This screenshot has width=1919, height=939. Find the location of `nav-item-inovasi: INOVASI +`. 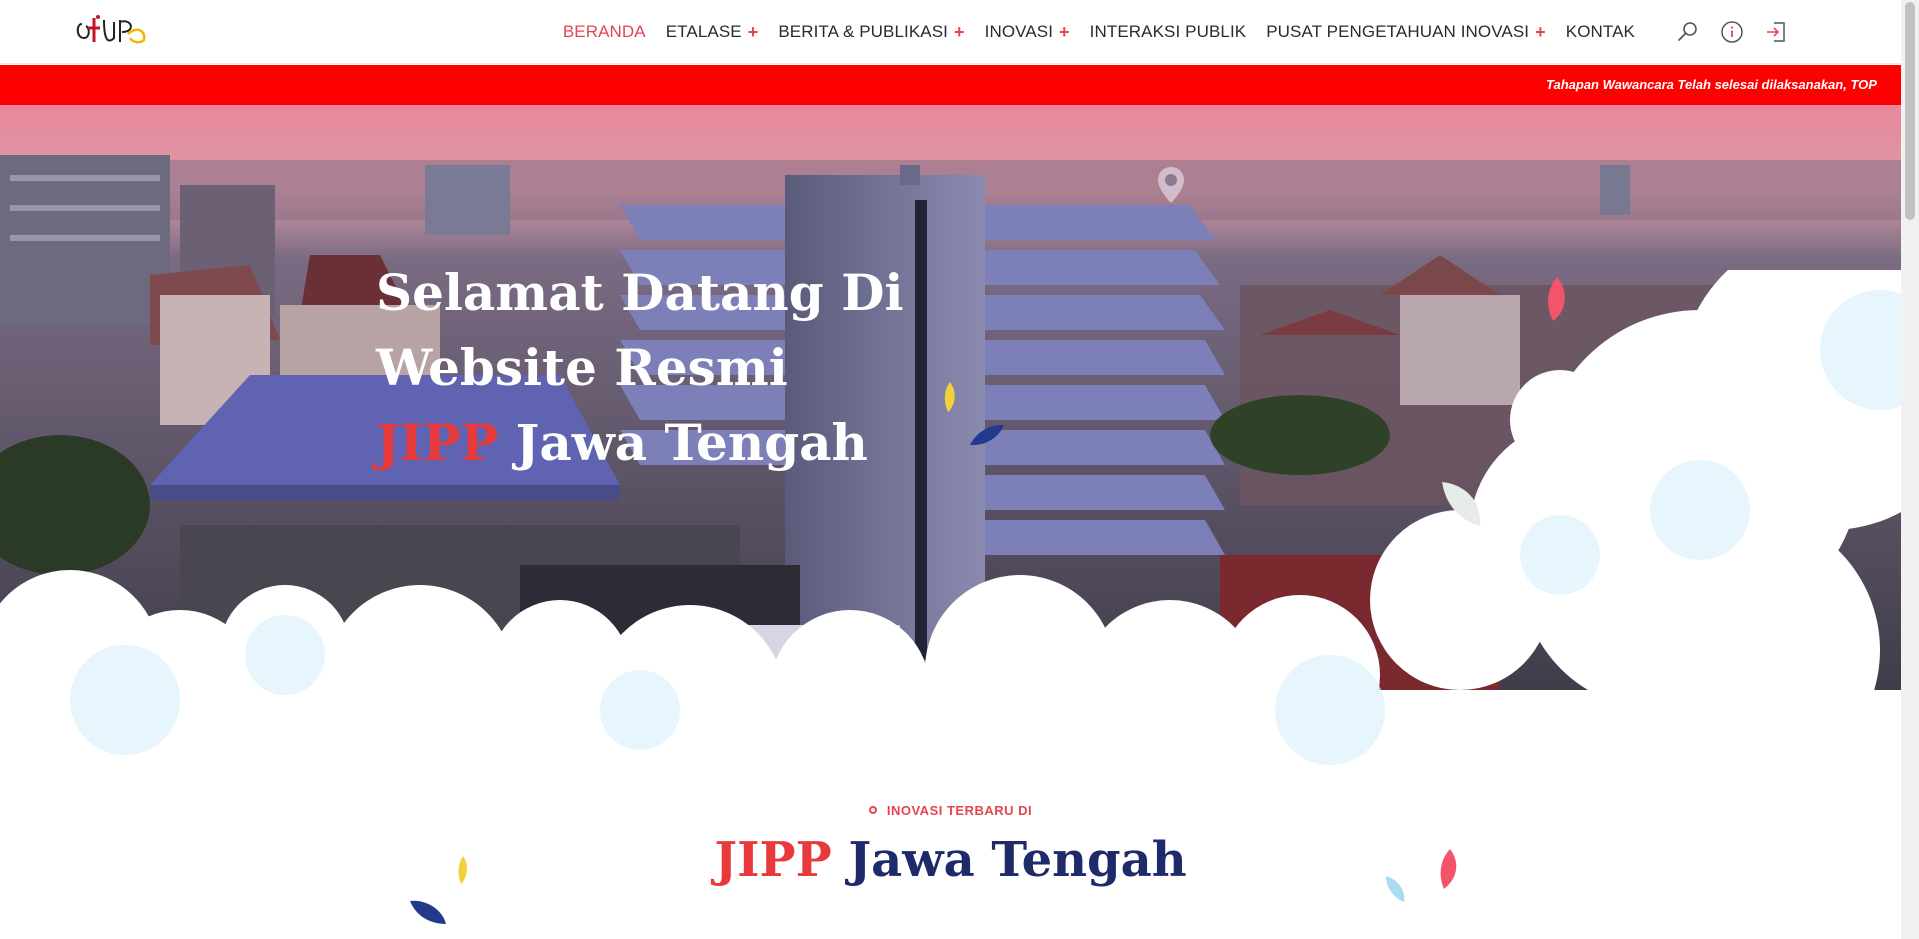

nav-item-inovasi: INOVASI + is located at coordinates (1027, 32).